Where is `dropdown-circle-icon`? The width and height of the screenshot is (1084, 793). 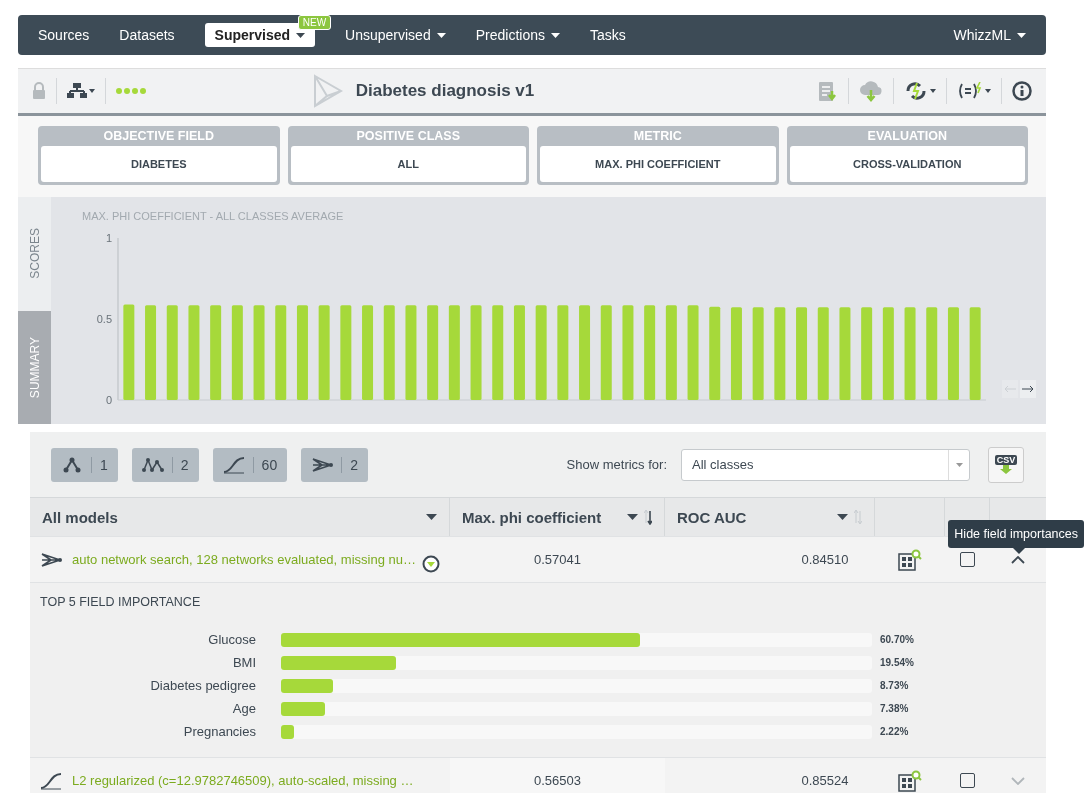
dropdown-circle-icon is located at coordinates (430, 563).